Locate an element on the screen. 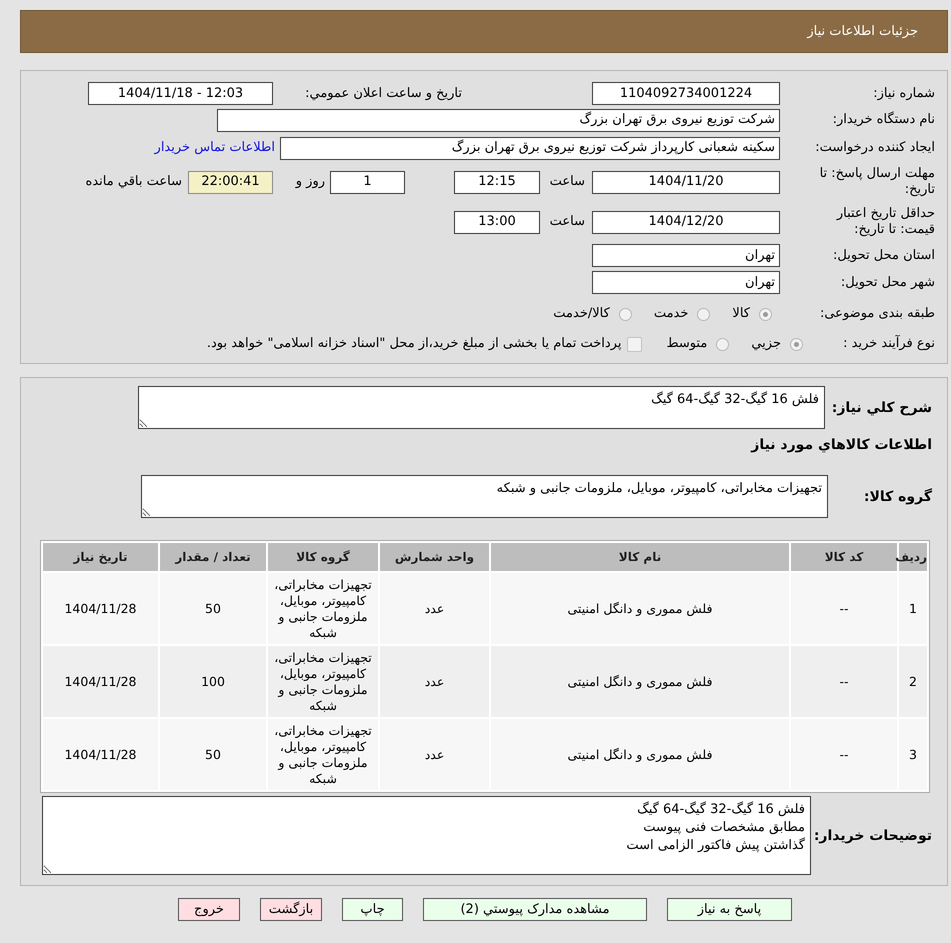 This screenshot has width=951, height=943. requester-field: سکینه شعبانی کارپرداز شرکت توزیع نیروی برق تهران بزرگ is located at coordinates (530, 148).